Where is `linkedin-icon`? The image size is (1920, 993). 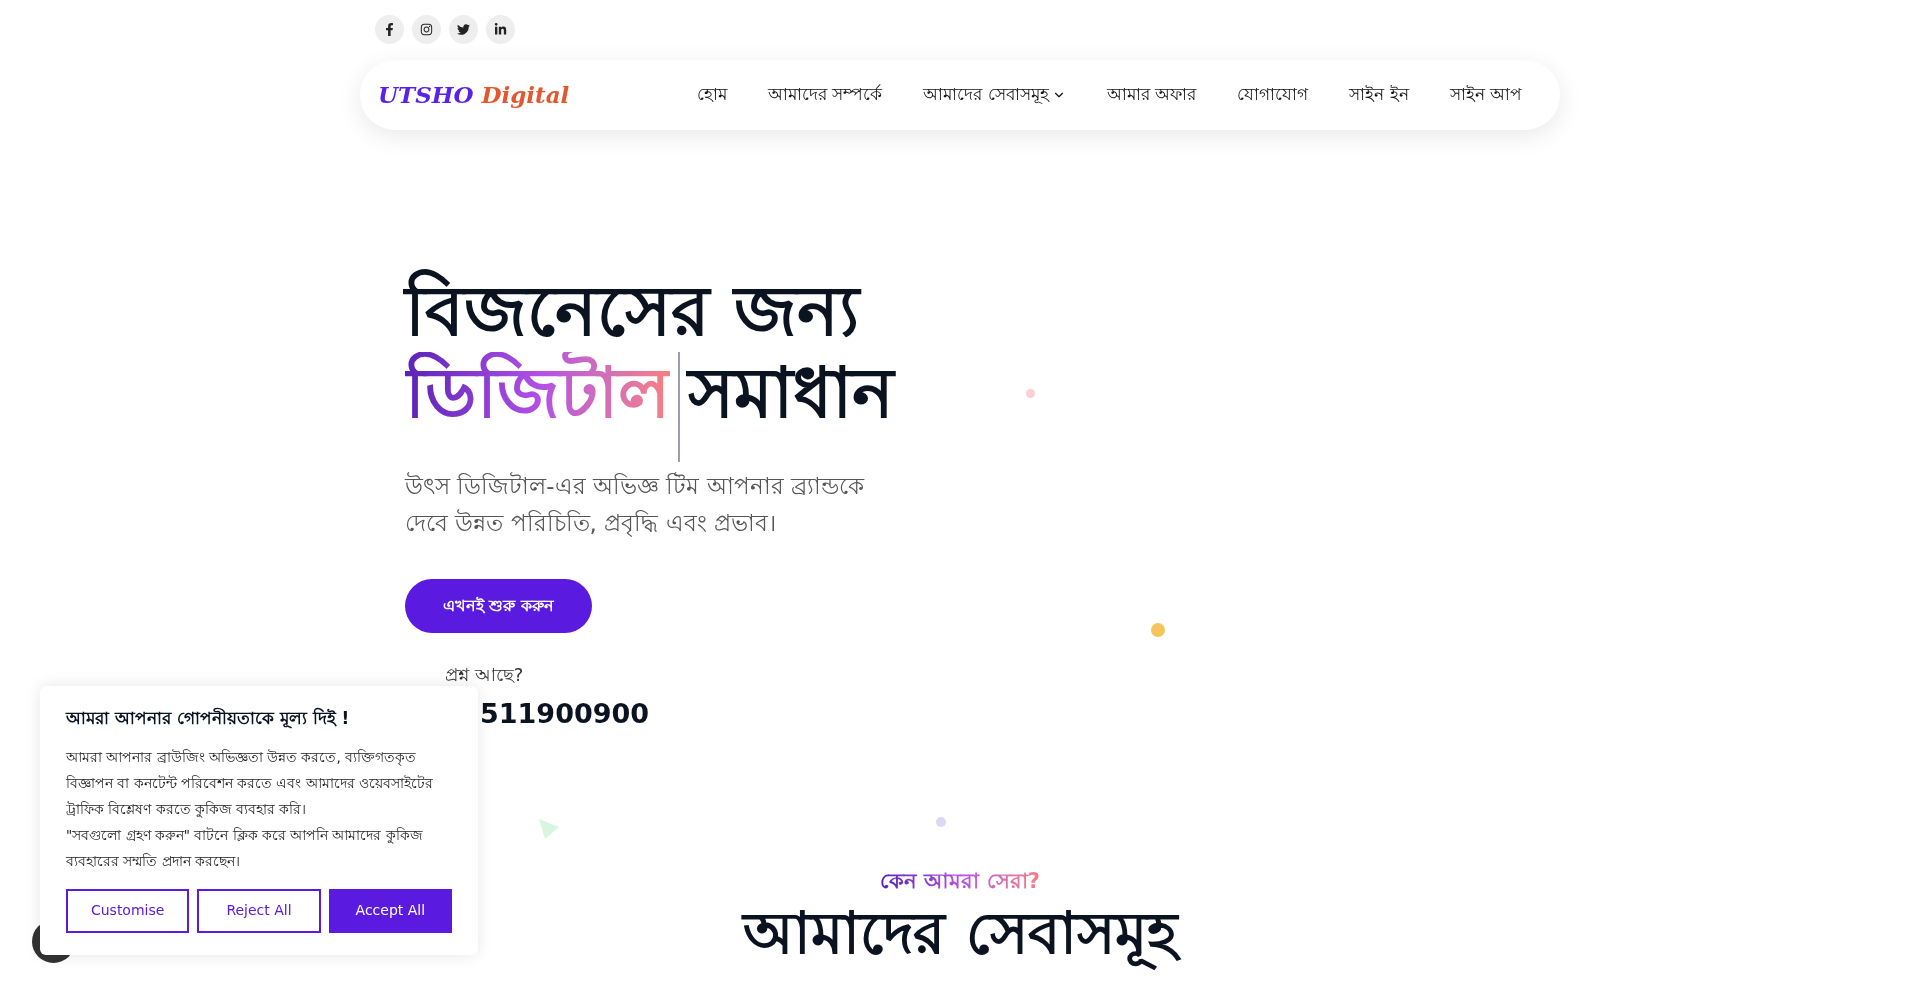
linkedin-icon is located at coordinates (500, 29).